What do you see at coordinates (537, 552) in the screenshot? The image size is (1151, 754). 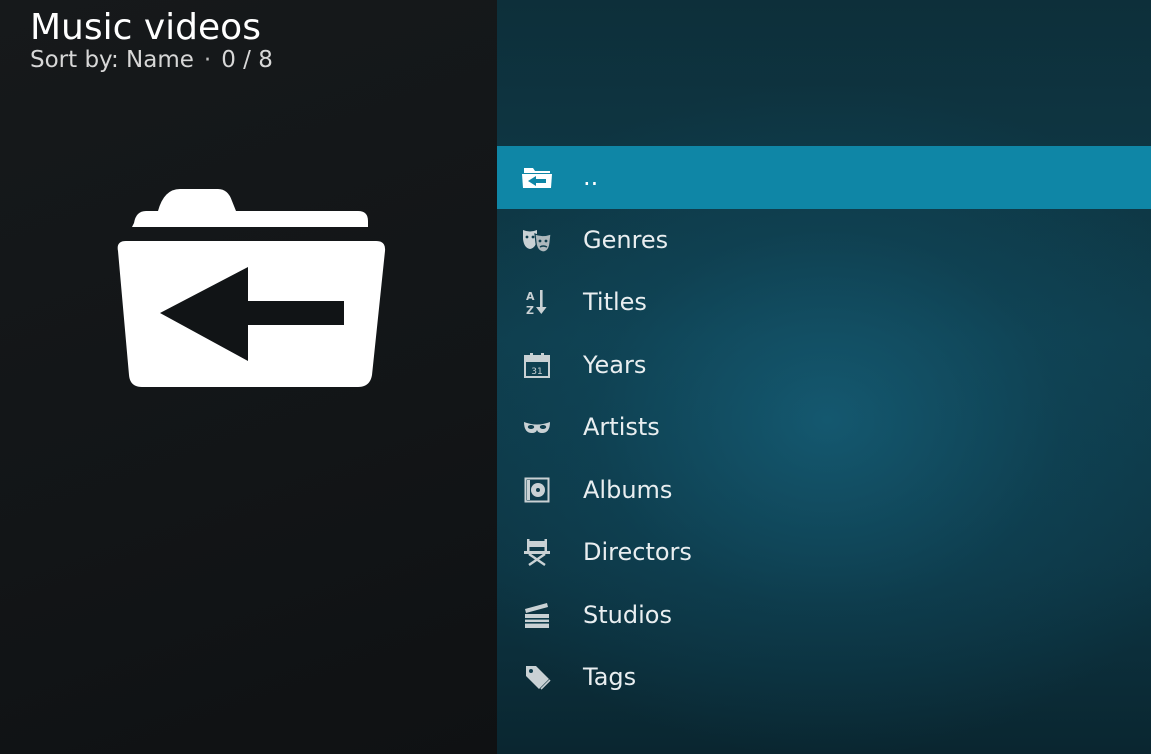 I see `director-chair-icon` at bounding box center [537, 552].